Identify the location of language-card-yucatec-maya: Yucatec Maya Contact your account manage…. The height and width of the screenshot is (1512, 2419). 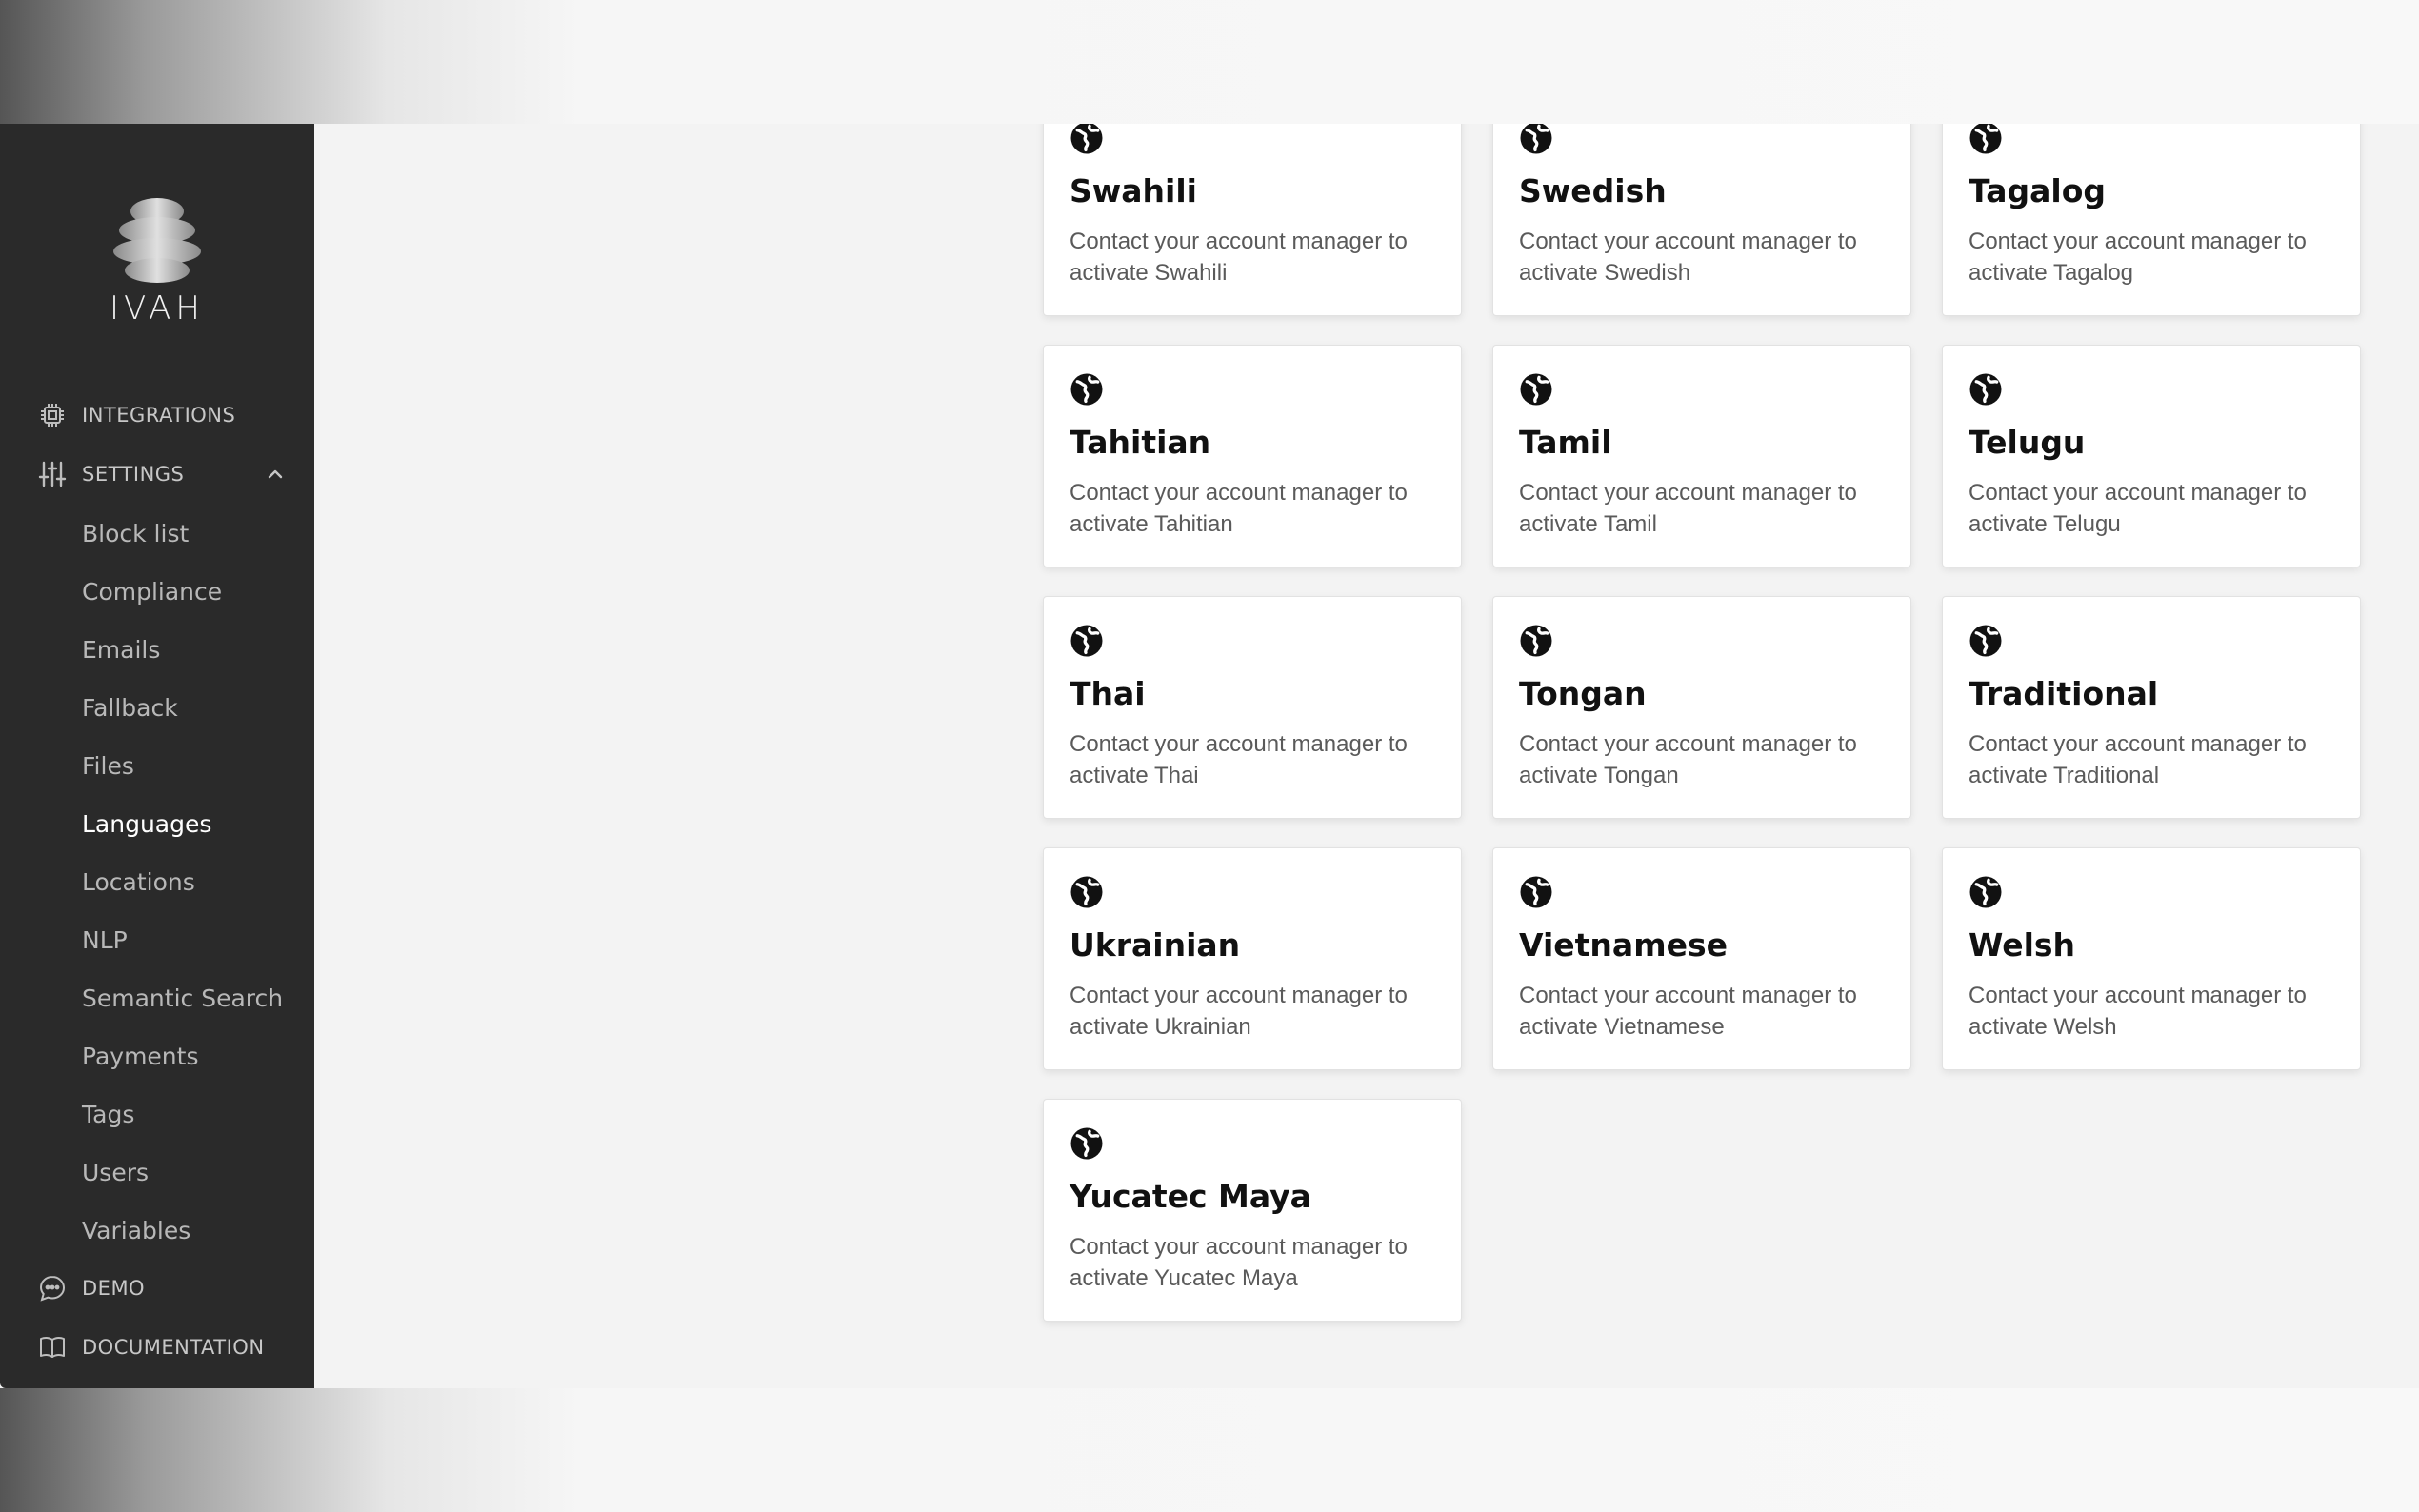
(1252, 1210).